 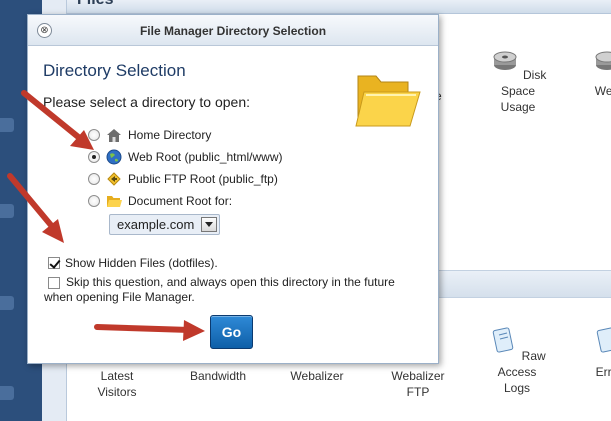 What do you see at coordinates (114, 157) in the screenshot?
I see `globe-icon` at bounding box center [114, 157].